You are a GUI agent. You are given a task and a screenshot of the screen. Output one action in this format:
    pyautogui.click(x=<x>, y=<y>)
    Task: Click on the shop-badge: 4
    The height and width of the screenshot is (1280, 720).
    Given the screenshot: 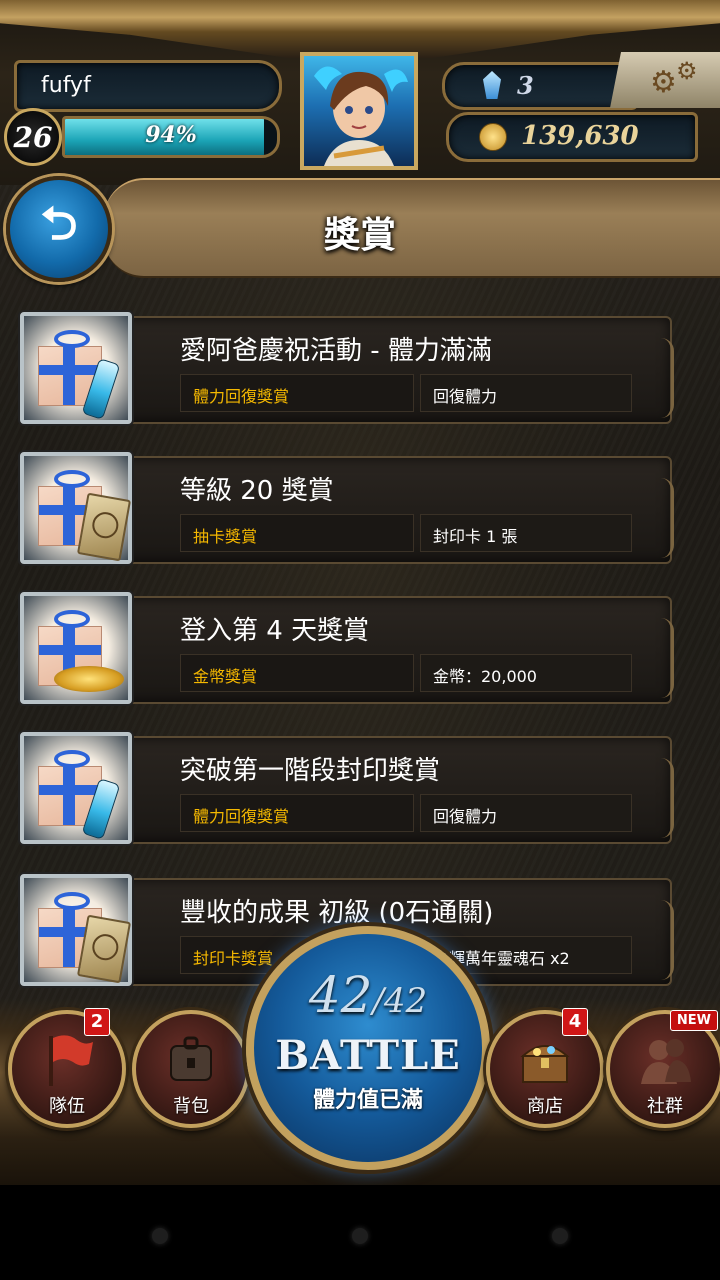 What is the action you would take?
    pyautogui.click(x=575, y=1022)
    